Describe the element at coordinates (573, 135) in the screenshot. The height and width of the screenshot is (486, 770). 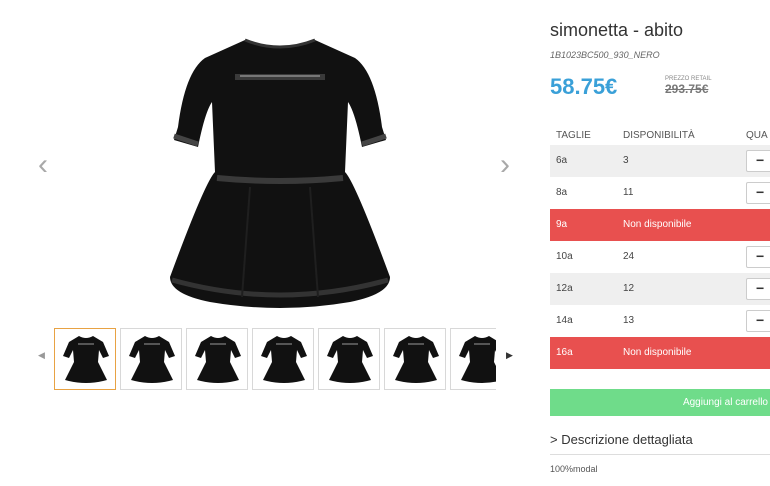
I see `header-sizes: TAGLIE` at that location.